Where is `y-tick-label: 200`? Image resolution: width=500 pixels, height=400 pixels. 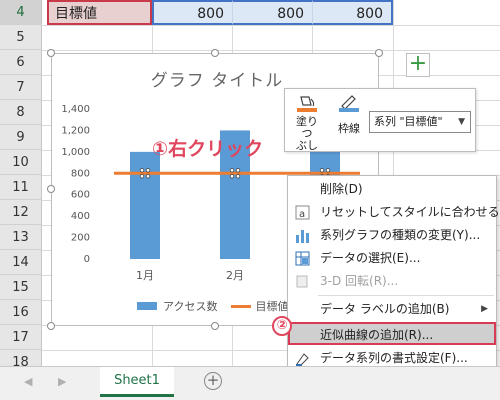
y-tick-label: 200 is located at coordinates (80, 238).